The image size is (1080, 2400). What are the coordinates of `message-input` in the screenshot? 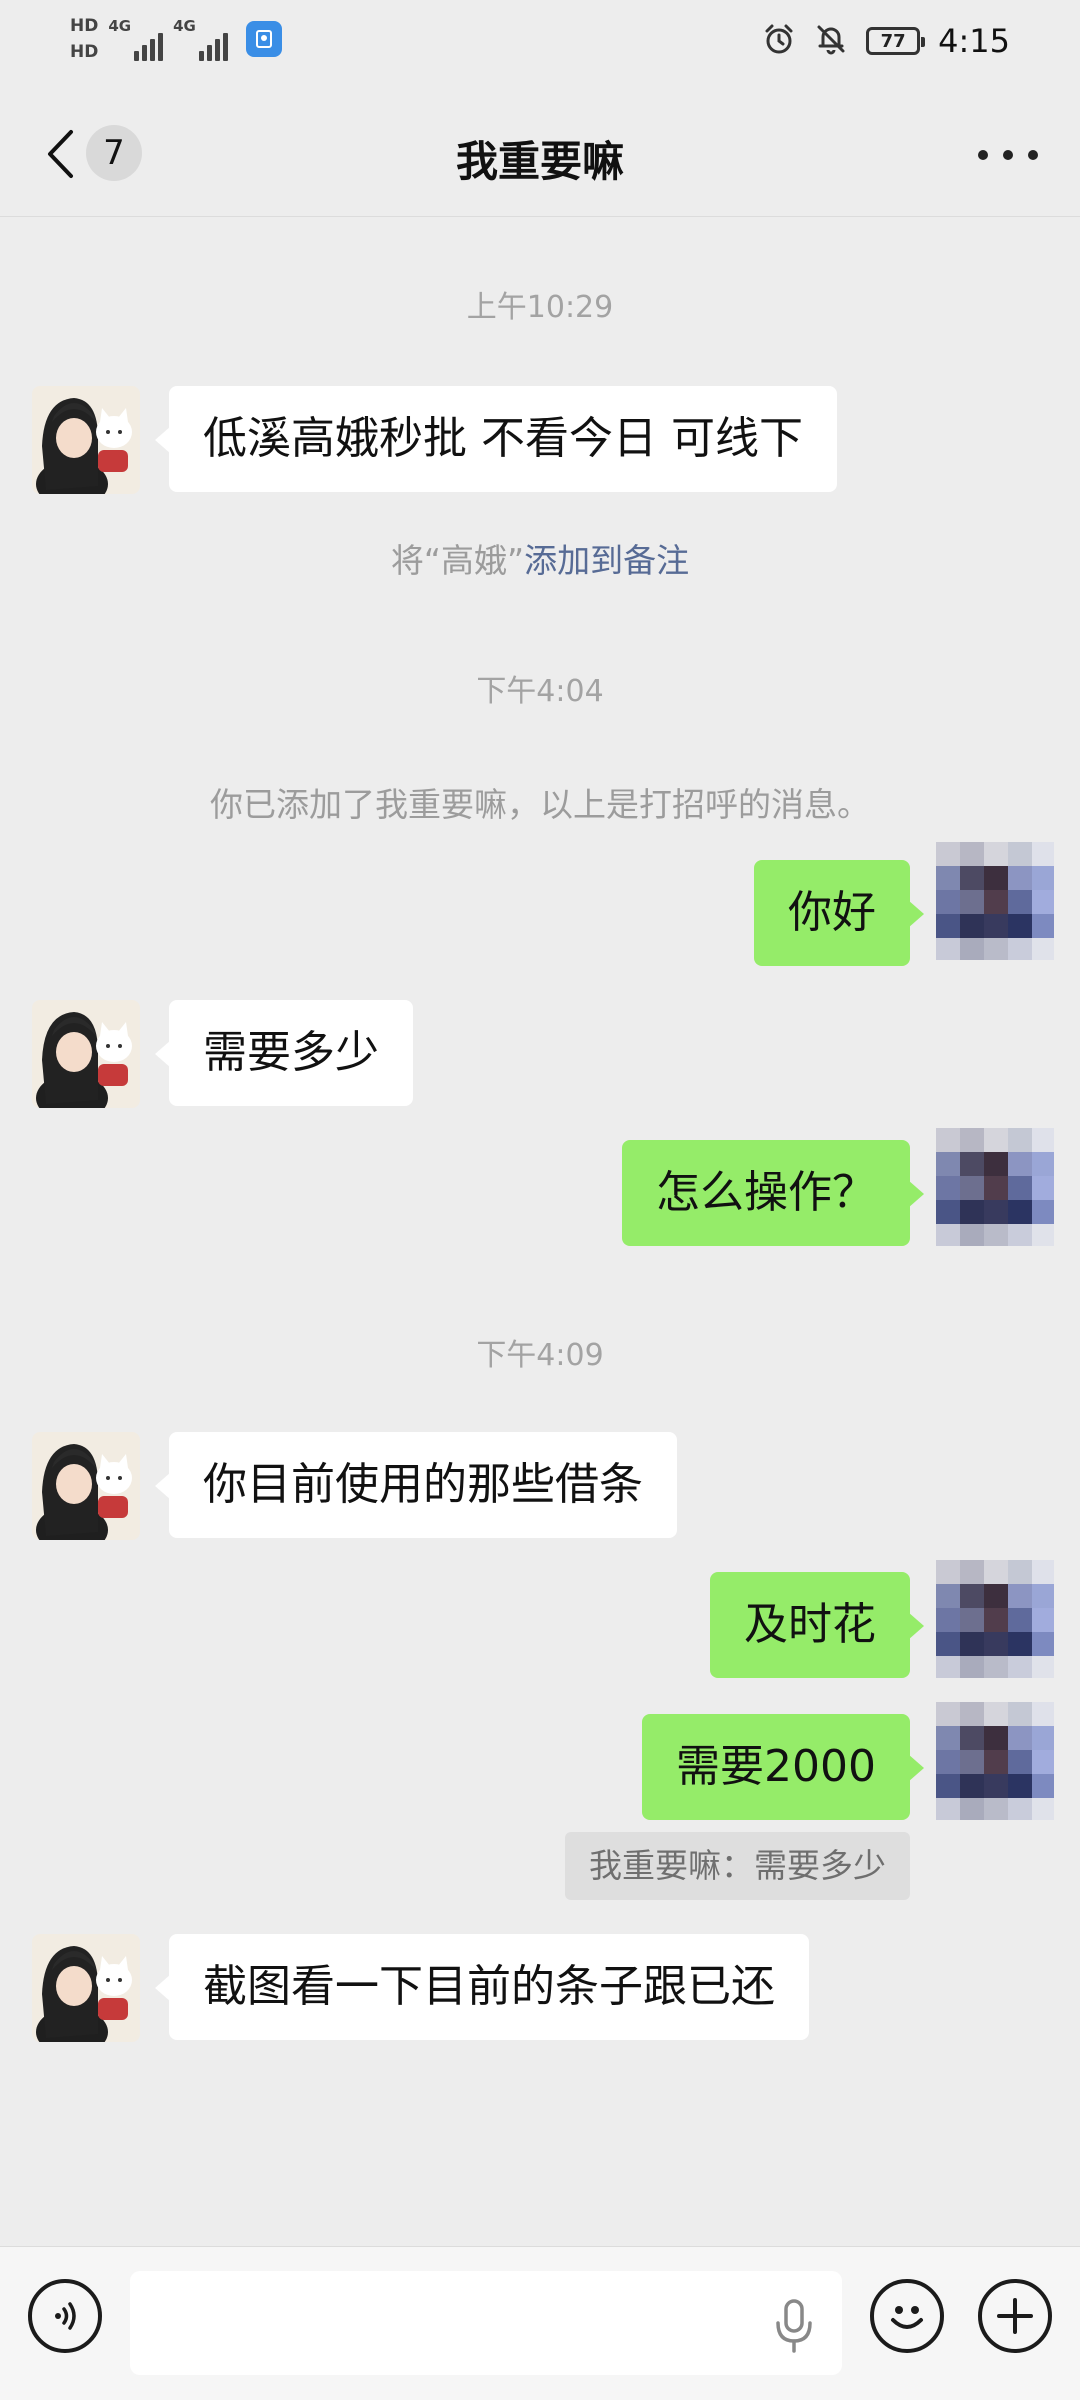 It's located at (486, 2323).